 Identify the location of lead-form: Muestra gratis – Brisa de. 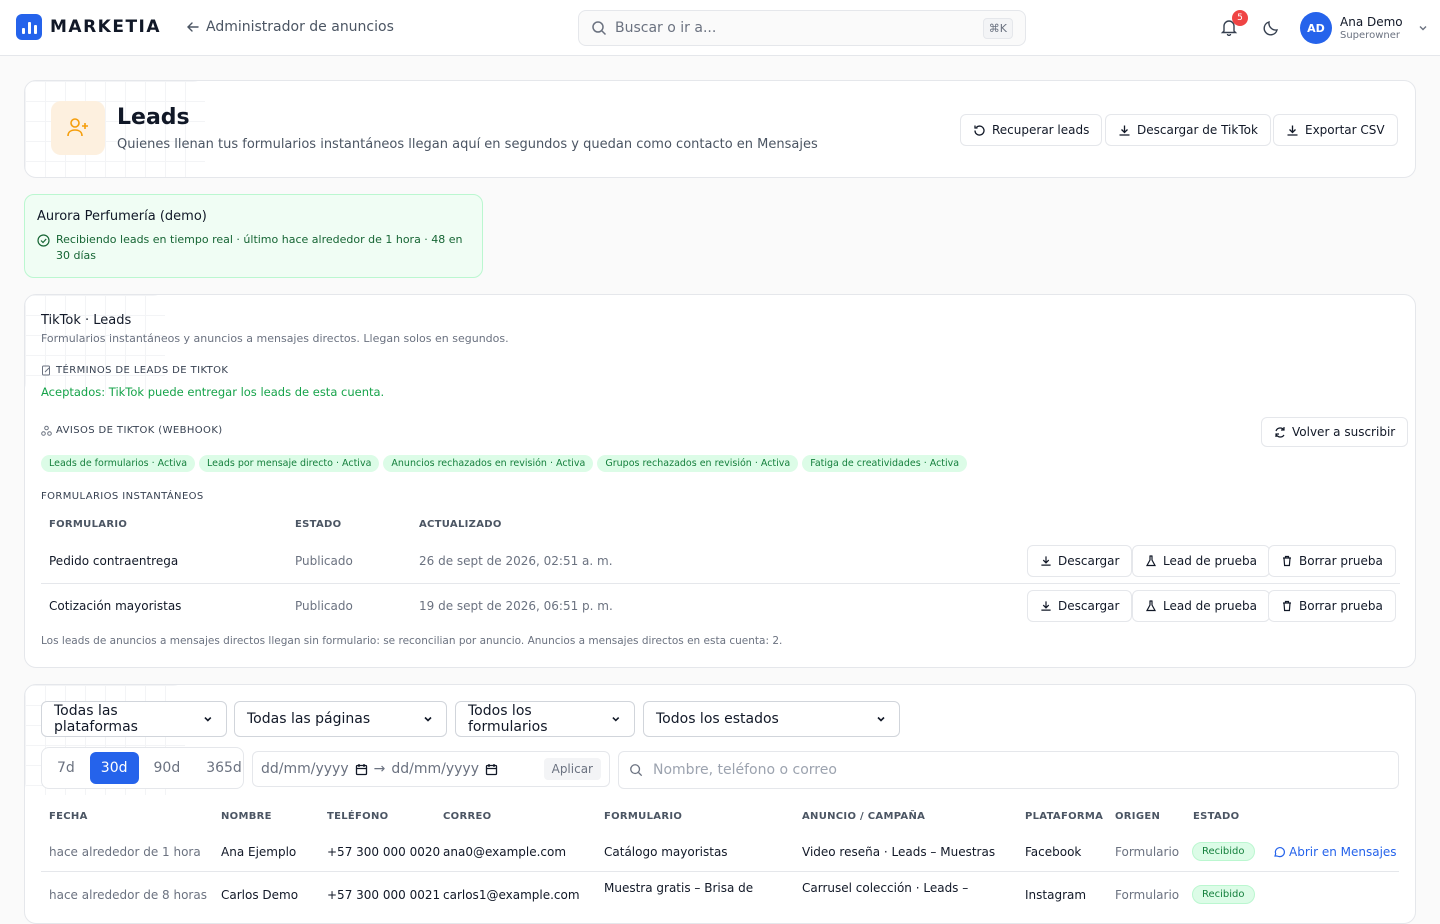
(679, 888).